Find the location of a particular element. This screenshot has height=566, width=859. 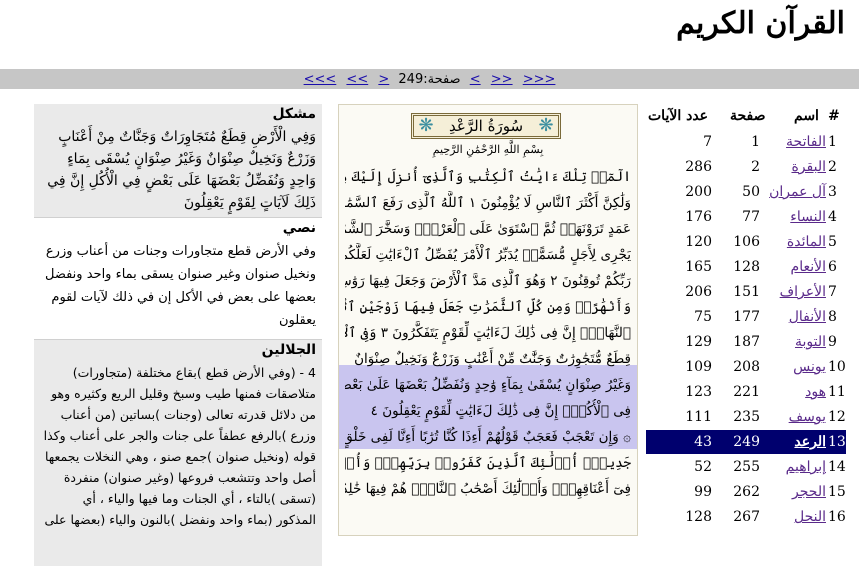

surah-link: إبراهيم is located at coordinates (806, 467).